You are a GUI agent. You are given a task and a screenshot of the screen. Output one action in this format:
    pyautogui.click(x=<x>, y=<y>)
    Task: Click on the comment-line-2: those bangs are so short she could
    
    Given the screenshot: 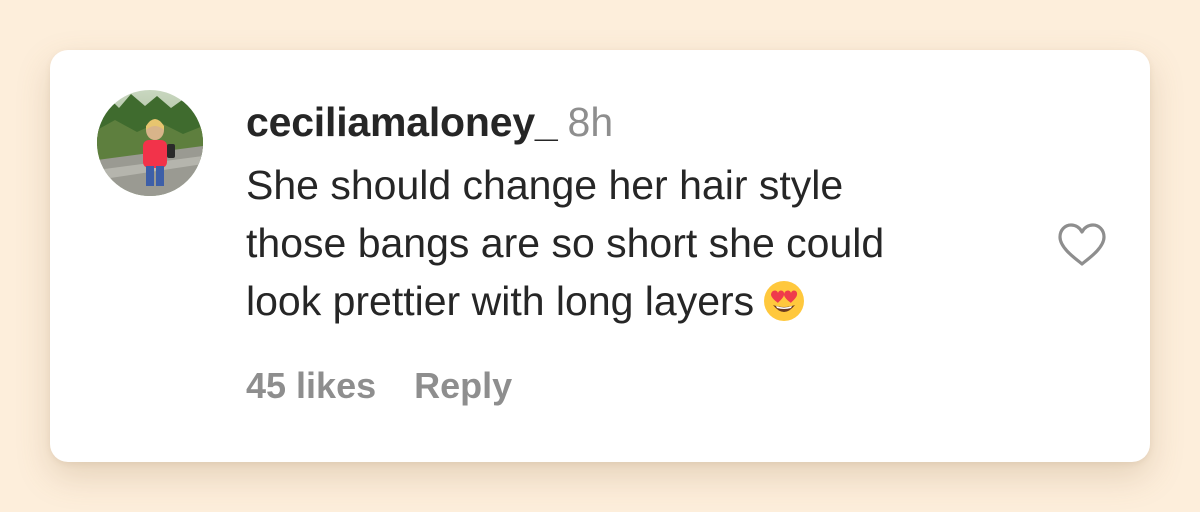 What is the action you would take?
    pyautogui.click(x=565, y=243)
    